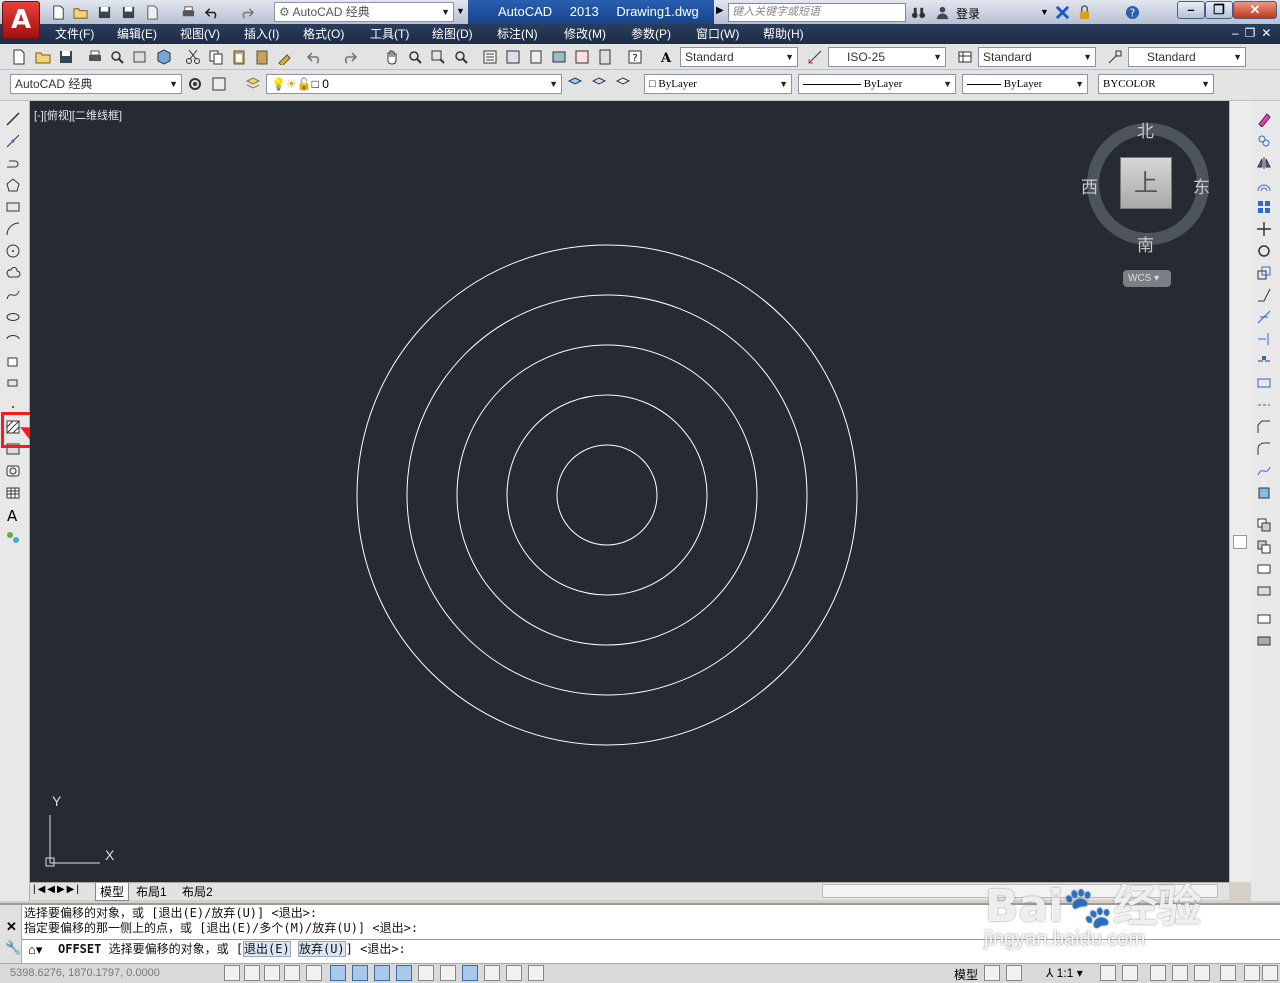  What do you see at coordinates (1264, 427) in the screenshot?
I see `chamfer-icon` at bounding box center [1264, 427].